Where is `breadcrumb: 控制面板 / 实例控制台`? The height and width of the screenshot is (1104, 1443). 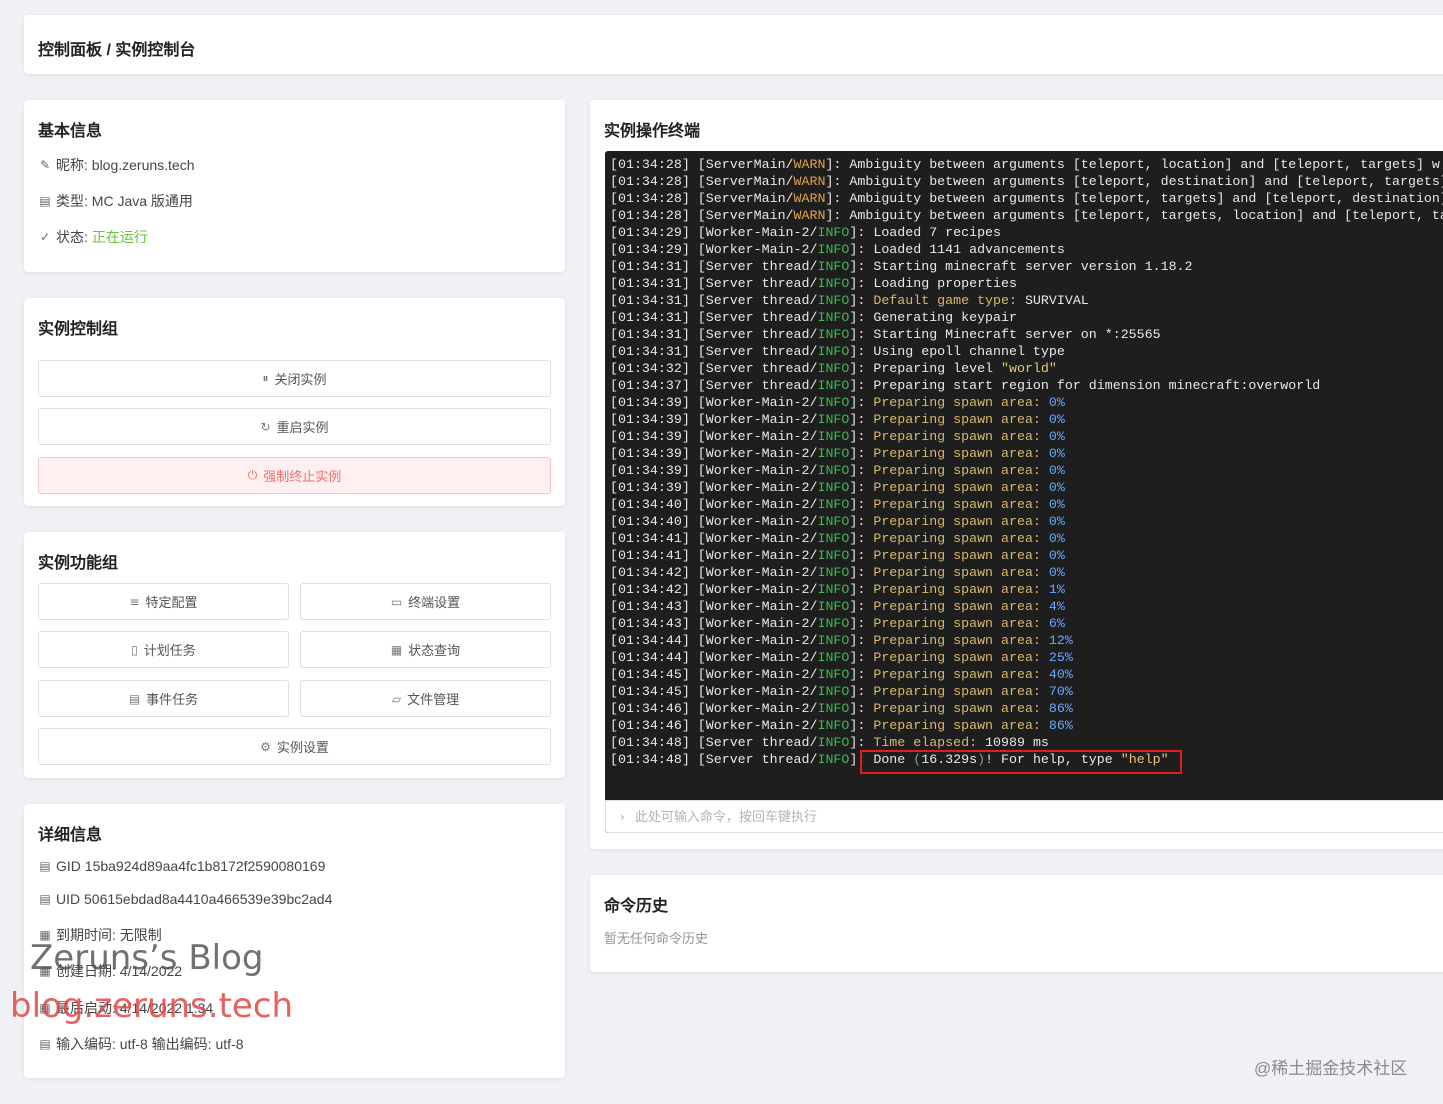
breadcrumb: 控制面板 / 实例控制台 is located at coordinates (117, 50).